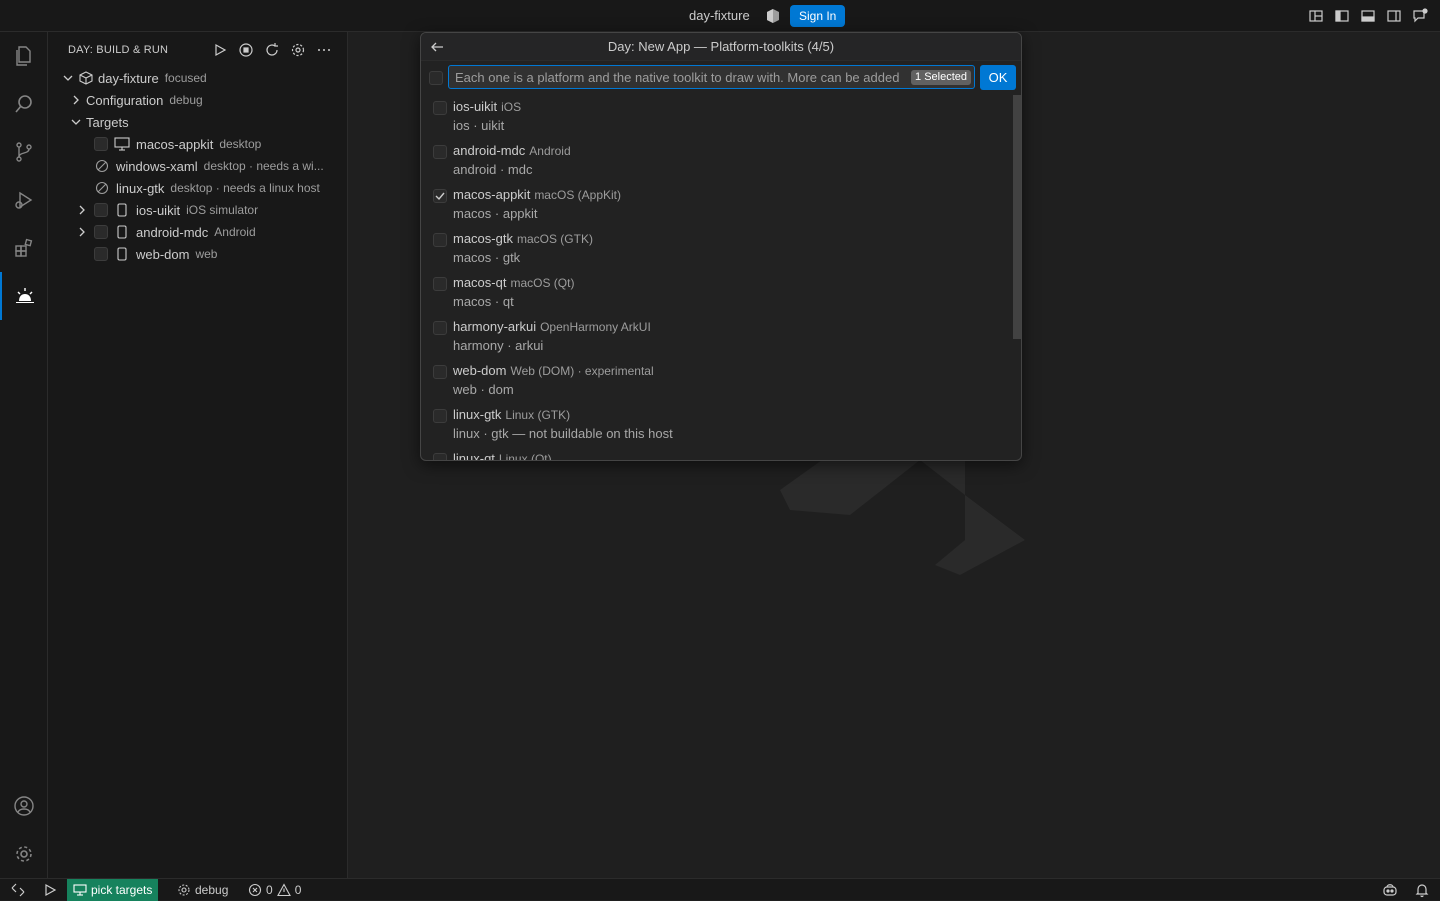 This screenshot has height=901, width=1440. I want to click on run-debug-icon, so click(24, 200).